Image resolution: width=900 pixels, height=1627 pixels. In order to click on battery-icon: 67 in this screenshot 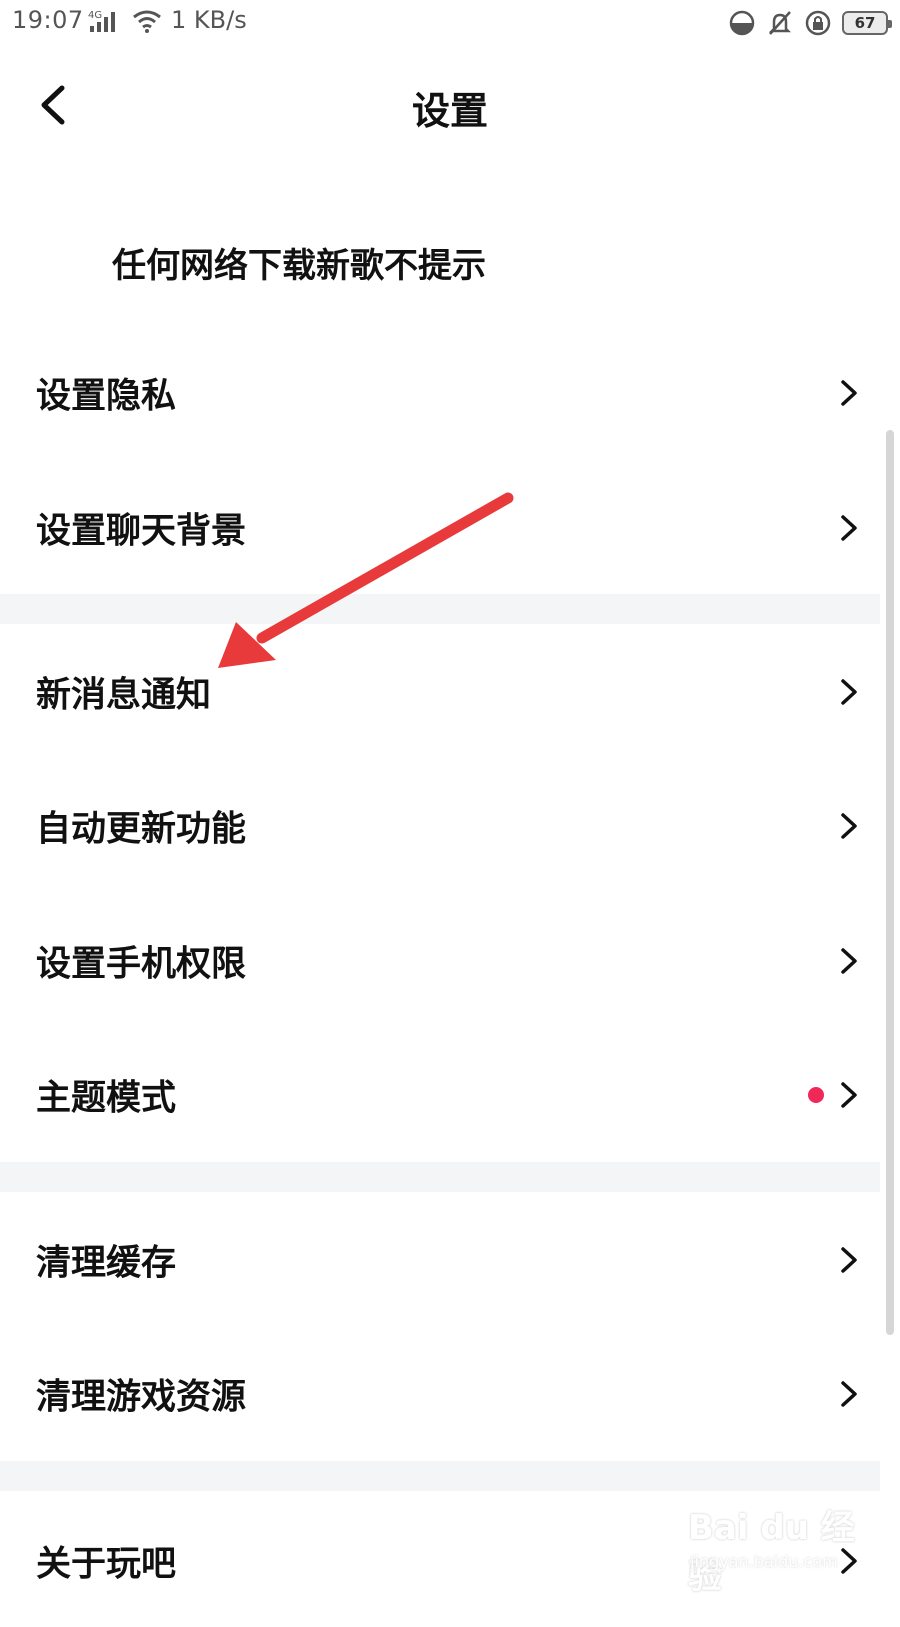, I will do `click(867, 23)`.